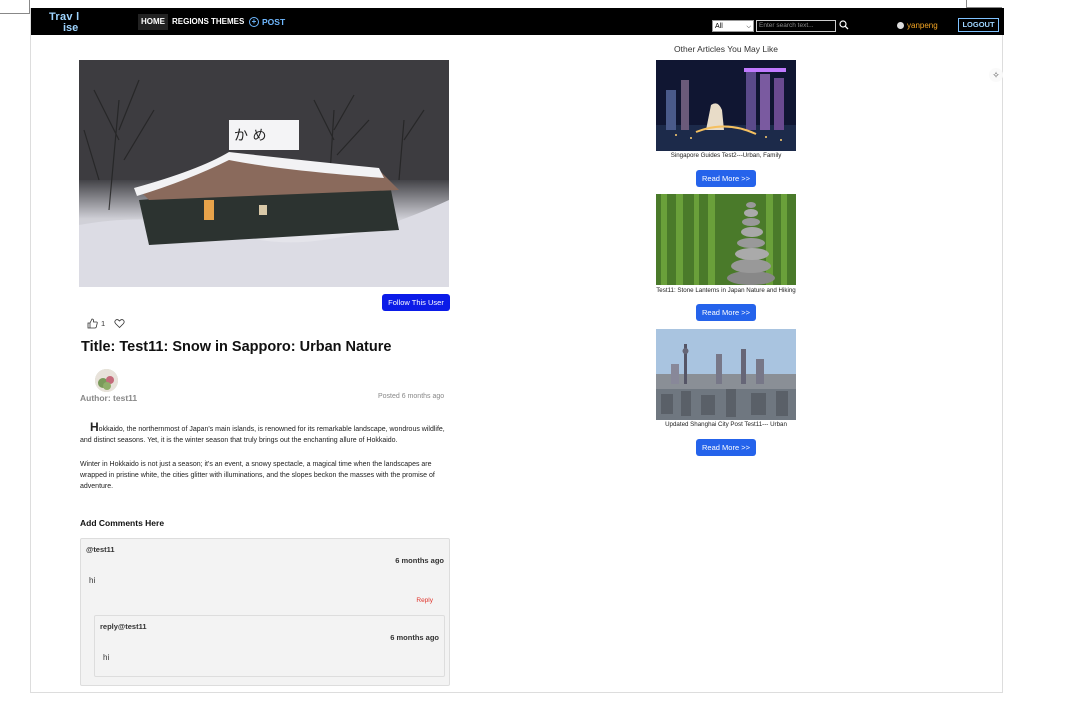 This screenshot has width=1076, height=704. I want to click on nav-regions: REGIONS, so click(190, 22).